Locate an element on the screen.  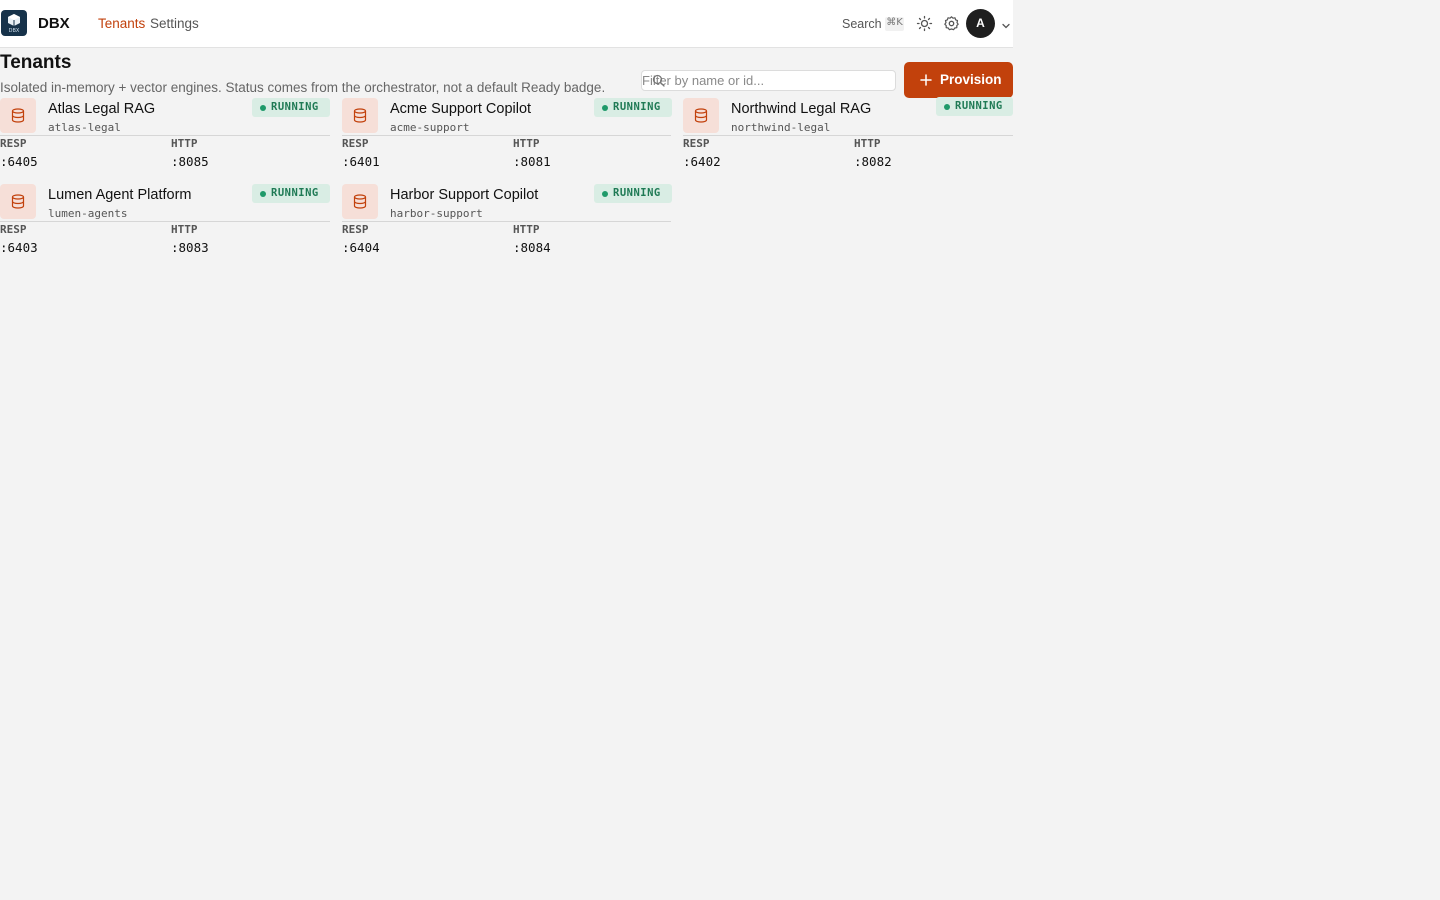
resp-port: :6405 is located at coordinates (19, 161).